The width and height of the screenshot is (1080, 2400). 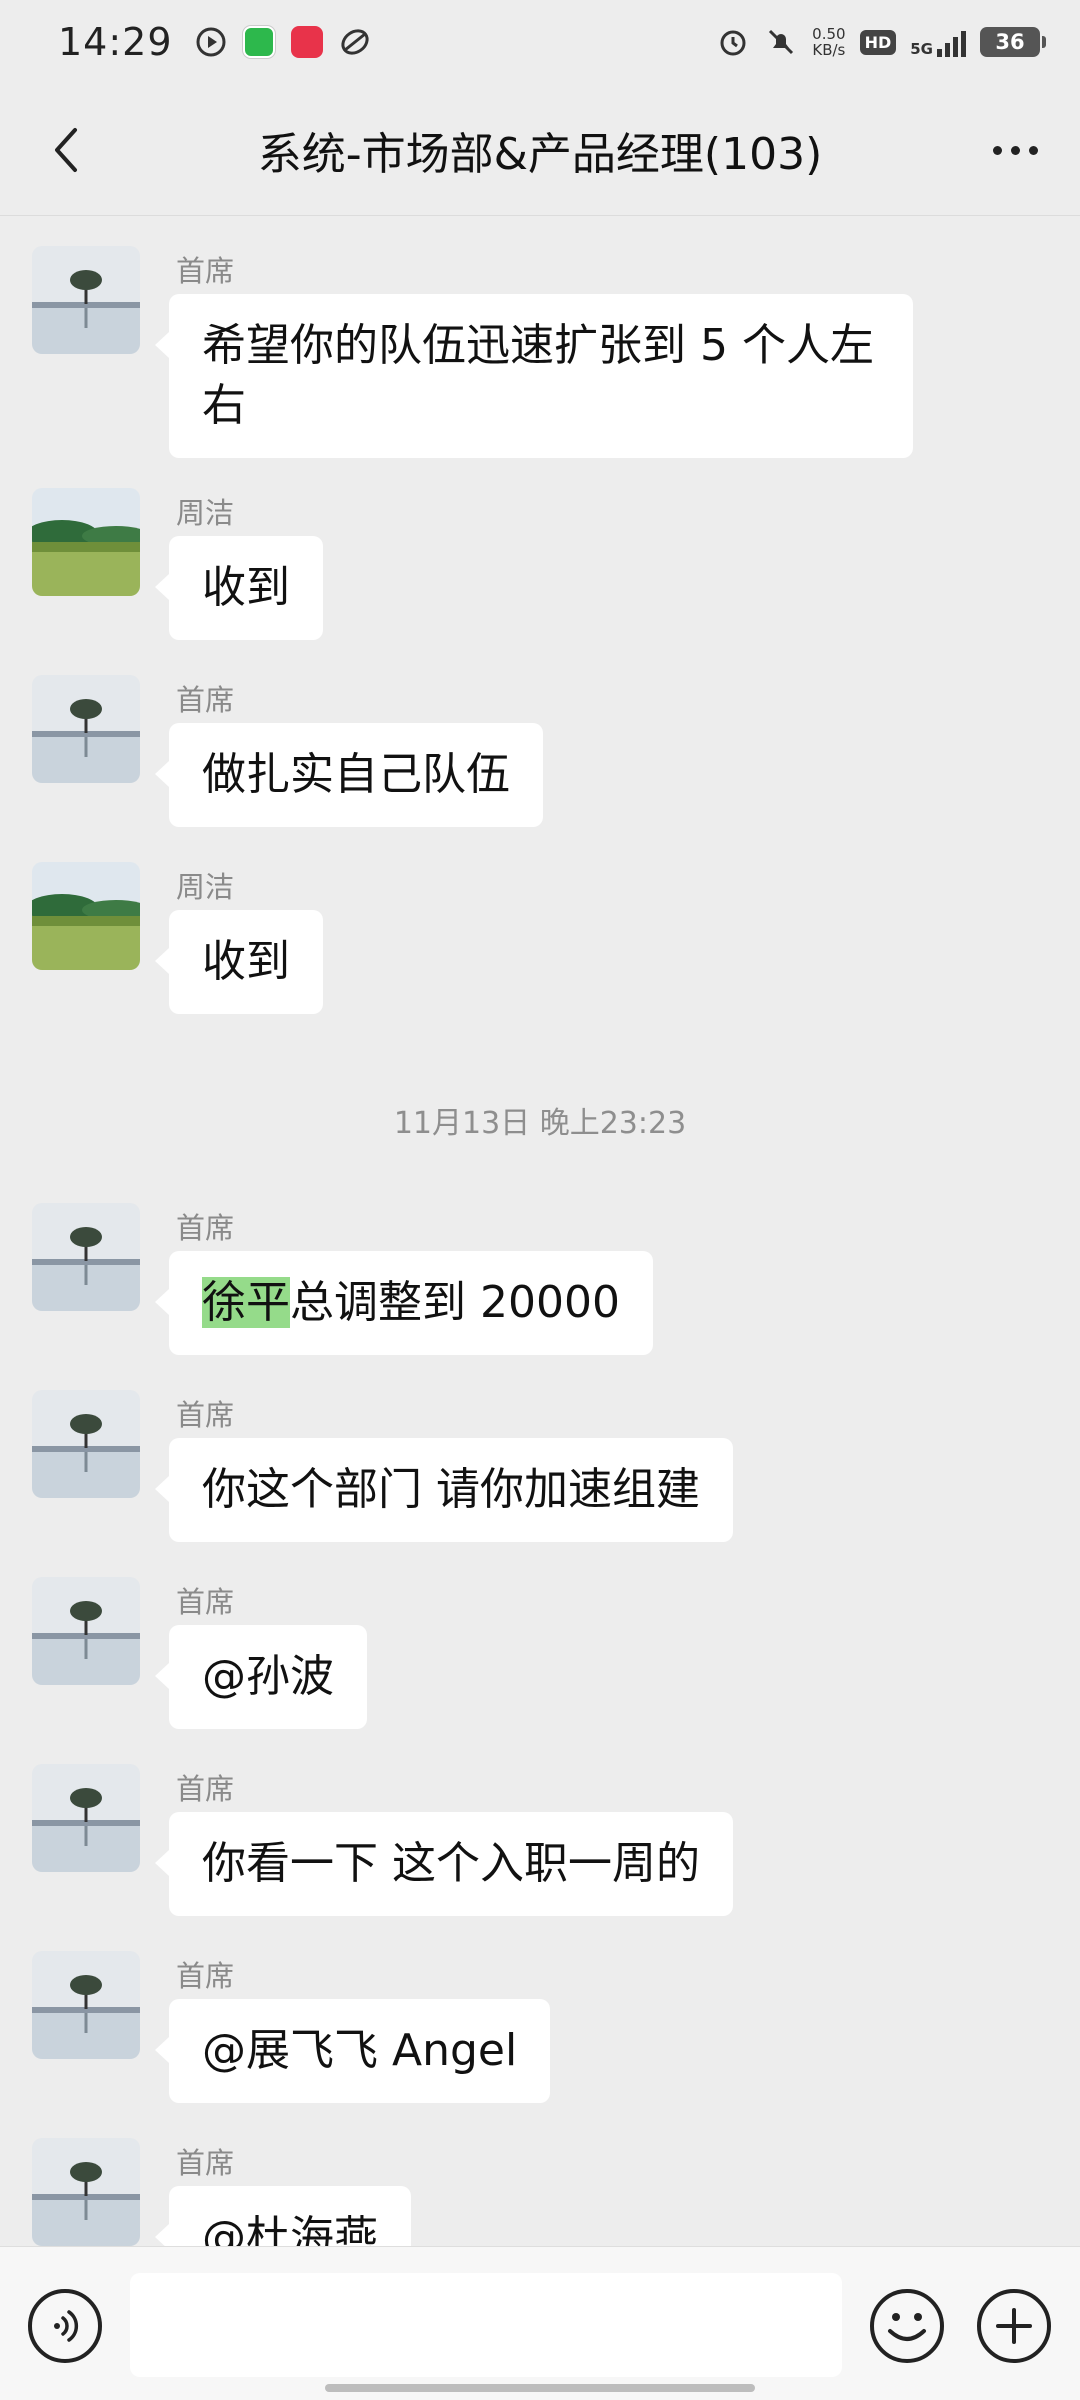 I want to click on voice-button, so click(x=65, y=2326).